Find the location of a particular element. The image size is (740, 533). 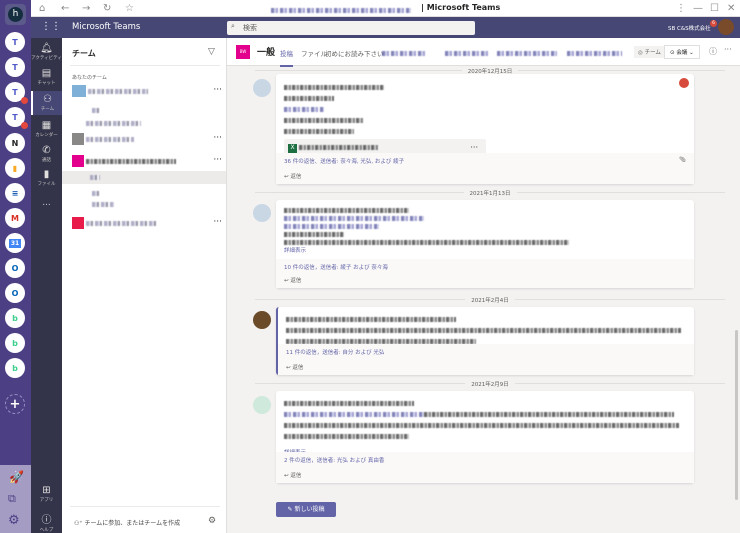

rail-apps: ⊞ アプリ is located at coordinates (46, 494).